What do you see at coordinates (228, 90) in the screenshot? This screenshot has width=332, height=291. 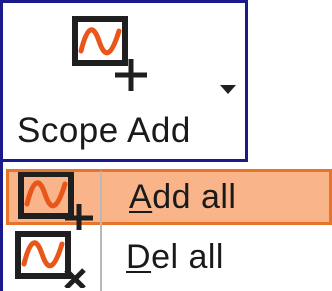 I see `dropdown-arrow-icon` at bounding box center [228, 90].